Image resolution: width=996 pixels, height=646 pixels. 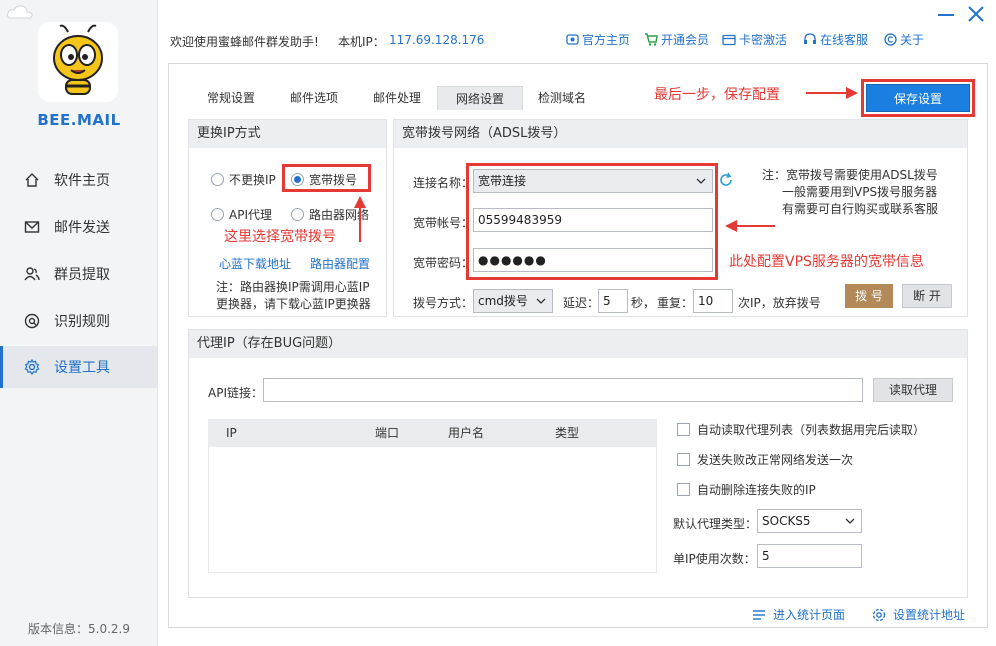 What do you see at coordinates (32, 367) in the screenshot?
I see `gear-icon` at bounding box center [32, 367].